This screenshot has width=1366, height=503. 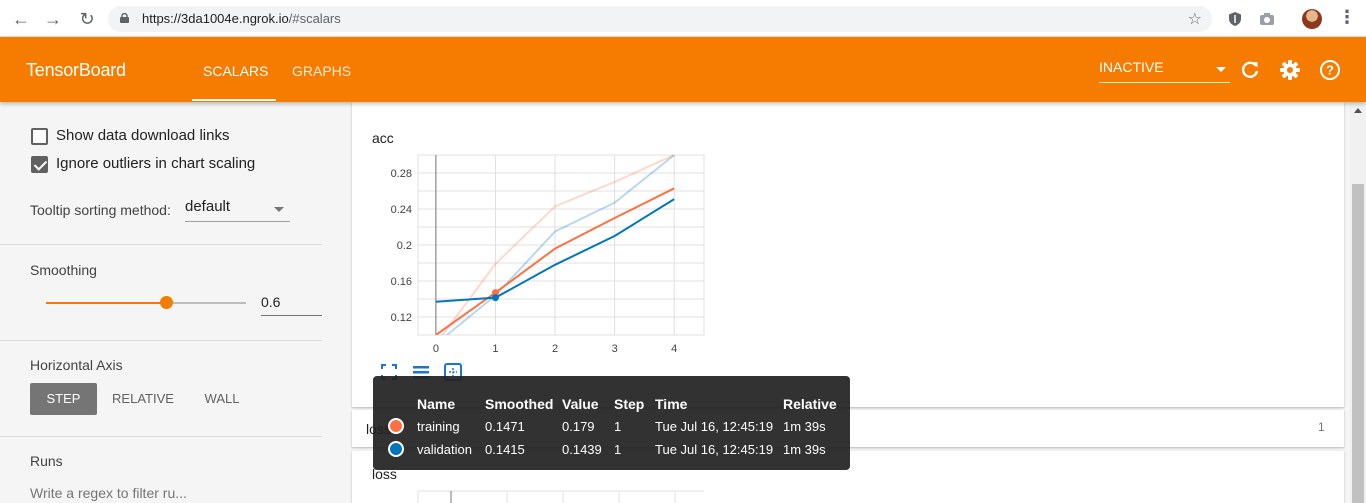 I want to click on help-icon: ?, so click(x=1330, y=70).